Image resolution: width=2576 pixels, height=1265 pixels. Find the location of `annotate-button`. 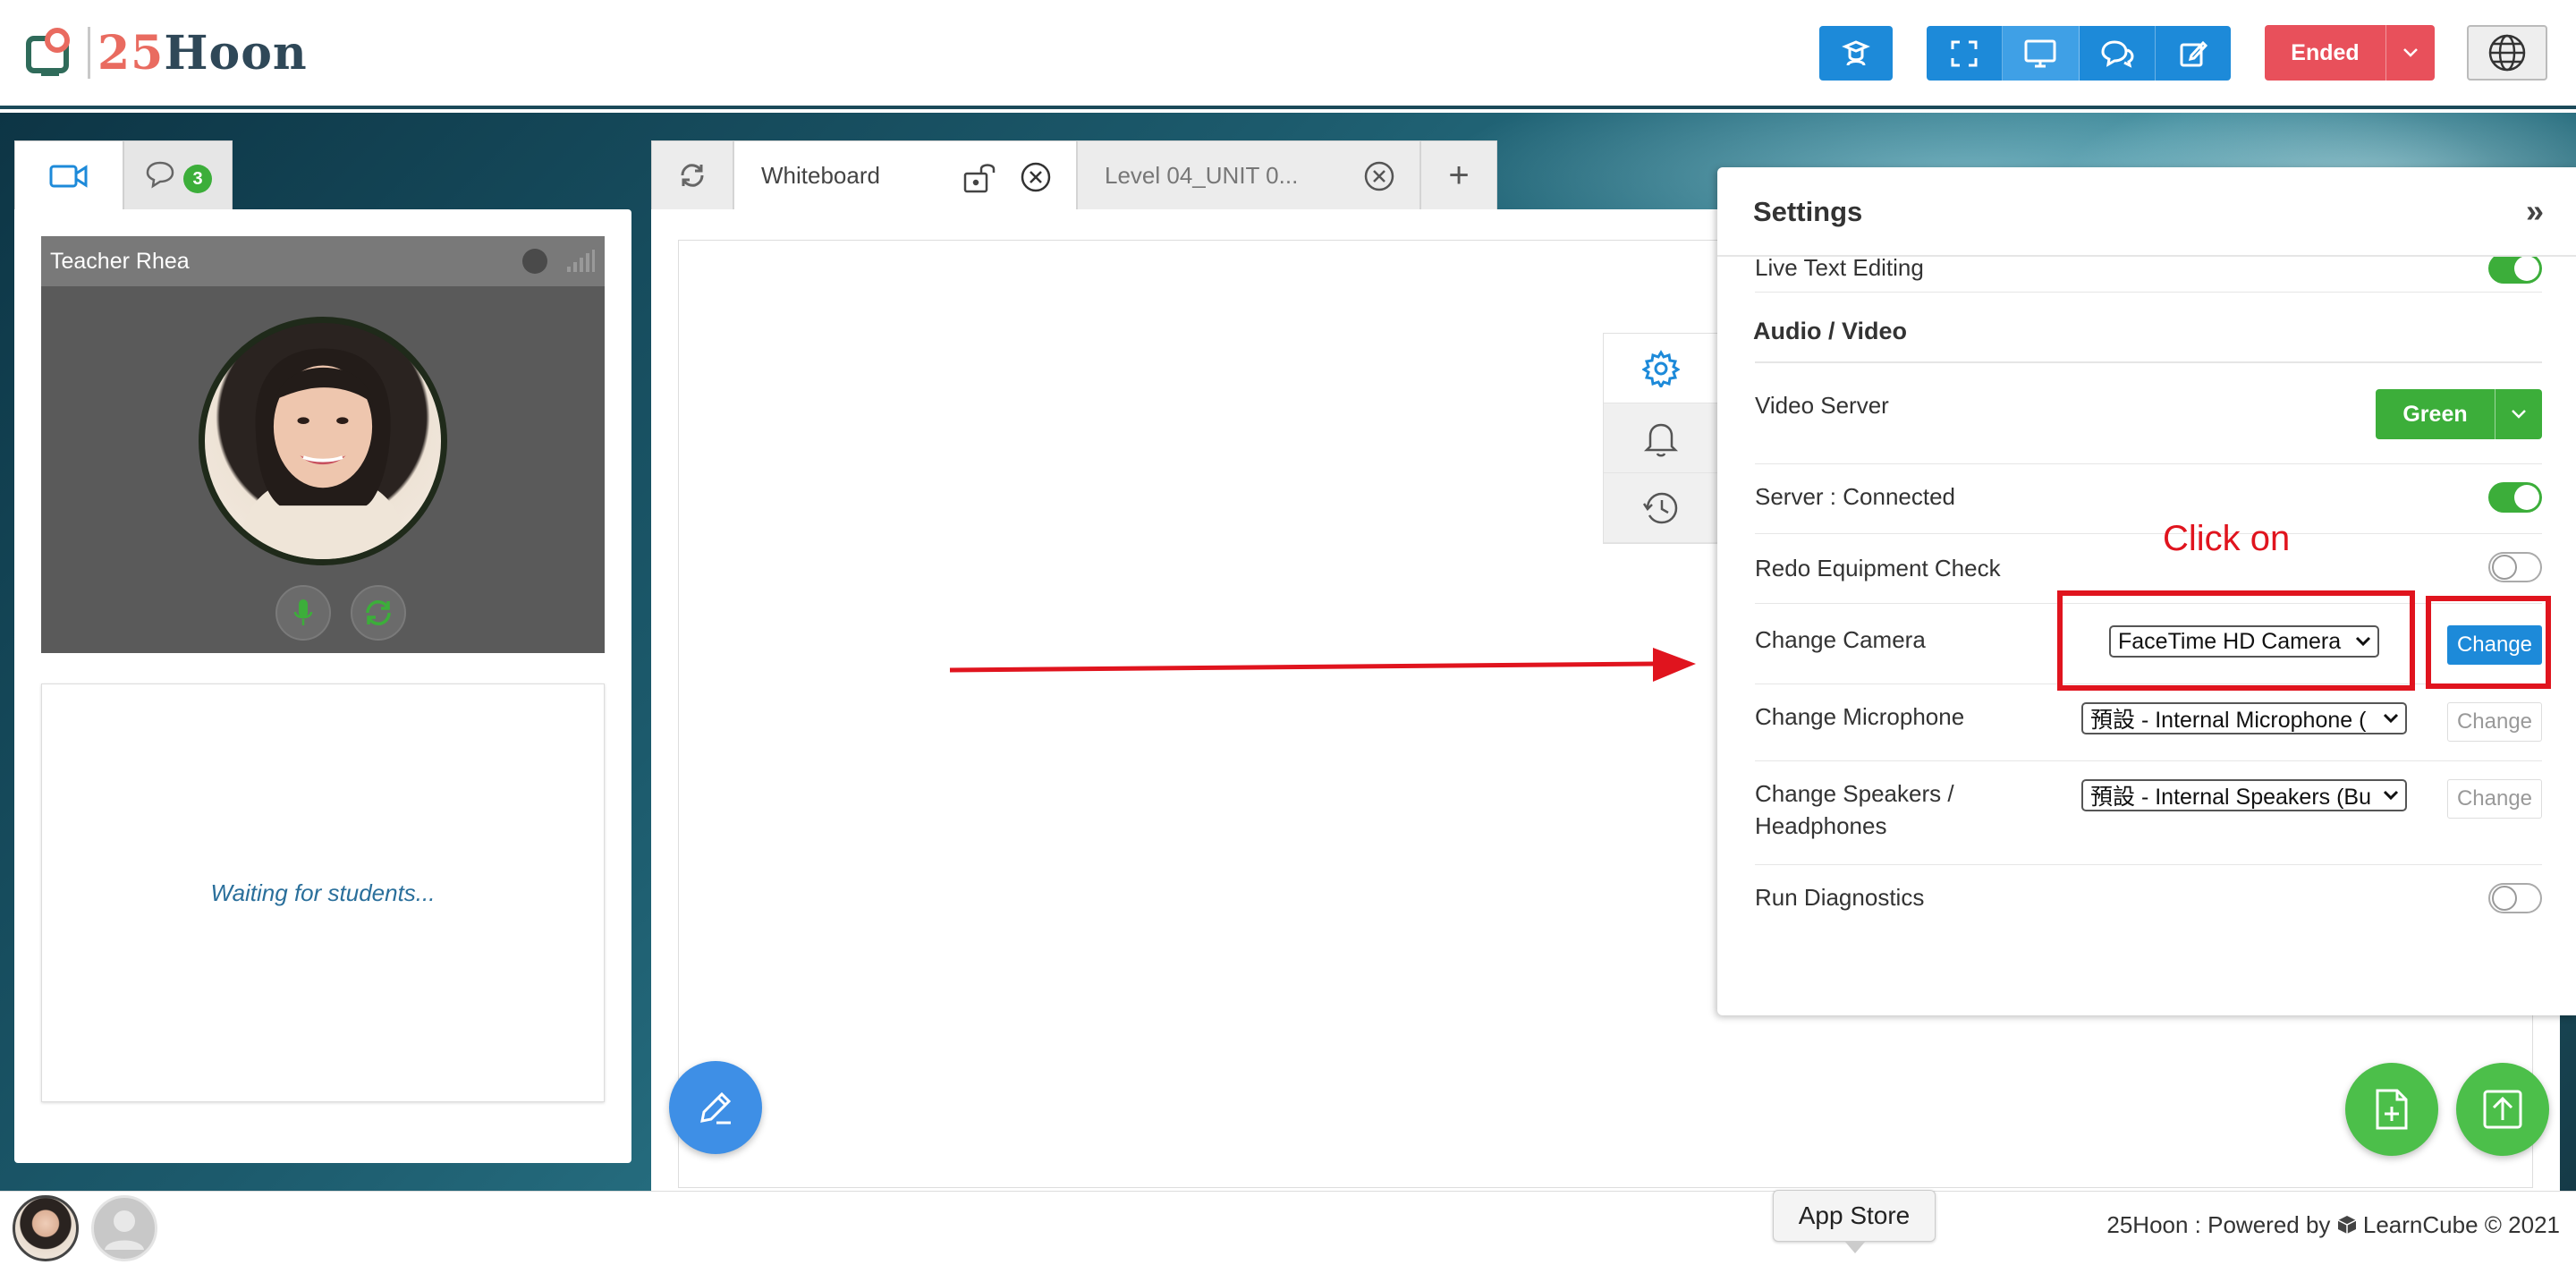

annotate-button is located at coordinates (2193, 53).